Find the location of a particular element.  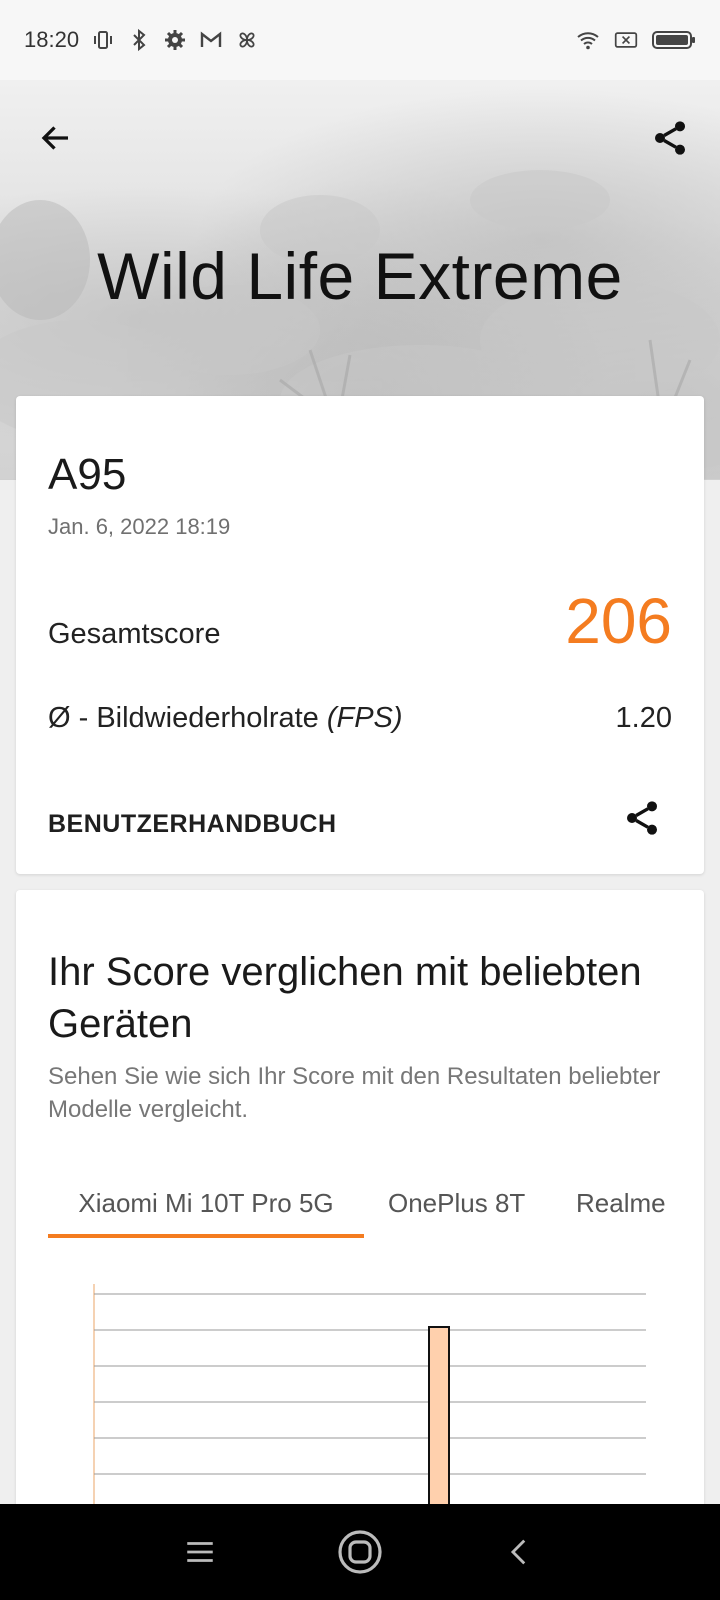

menu-icon is located at coordinates (200, 1552).